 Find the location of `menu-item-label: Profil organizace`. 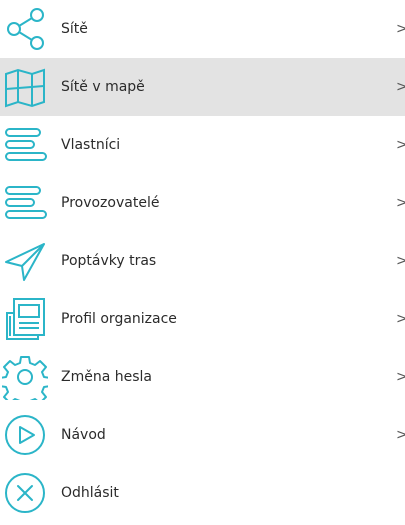

menu-item-label: Profil organizace is located at coordinates (119, 319).